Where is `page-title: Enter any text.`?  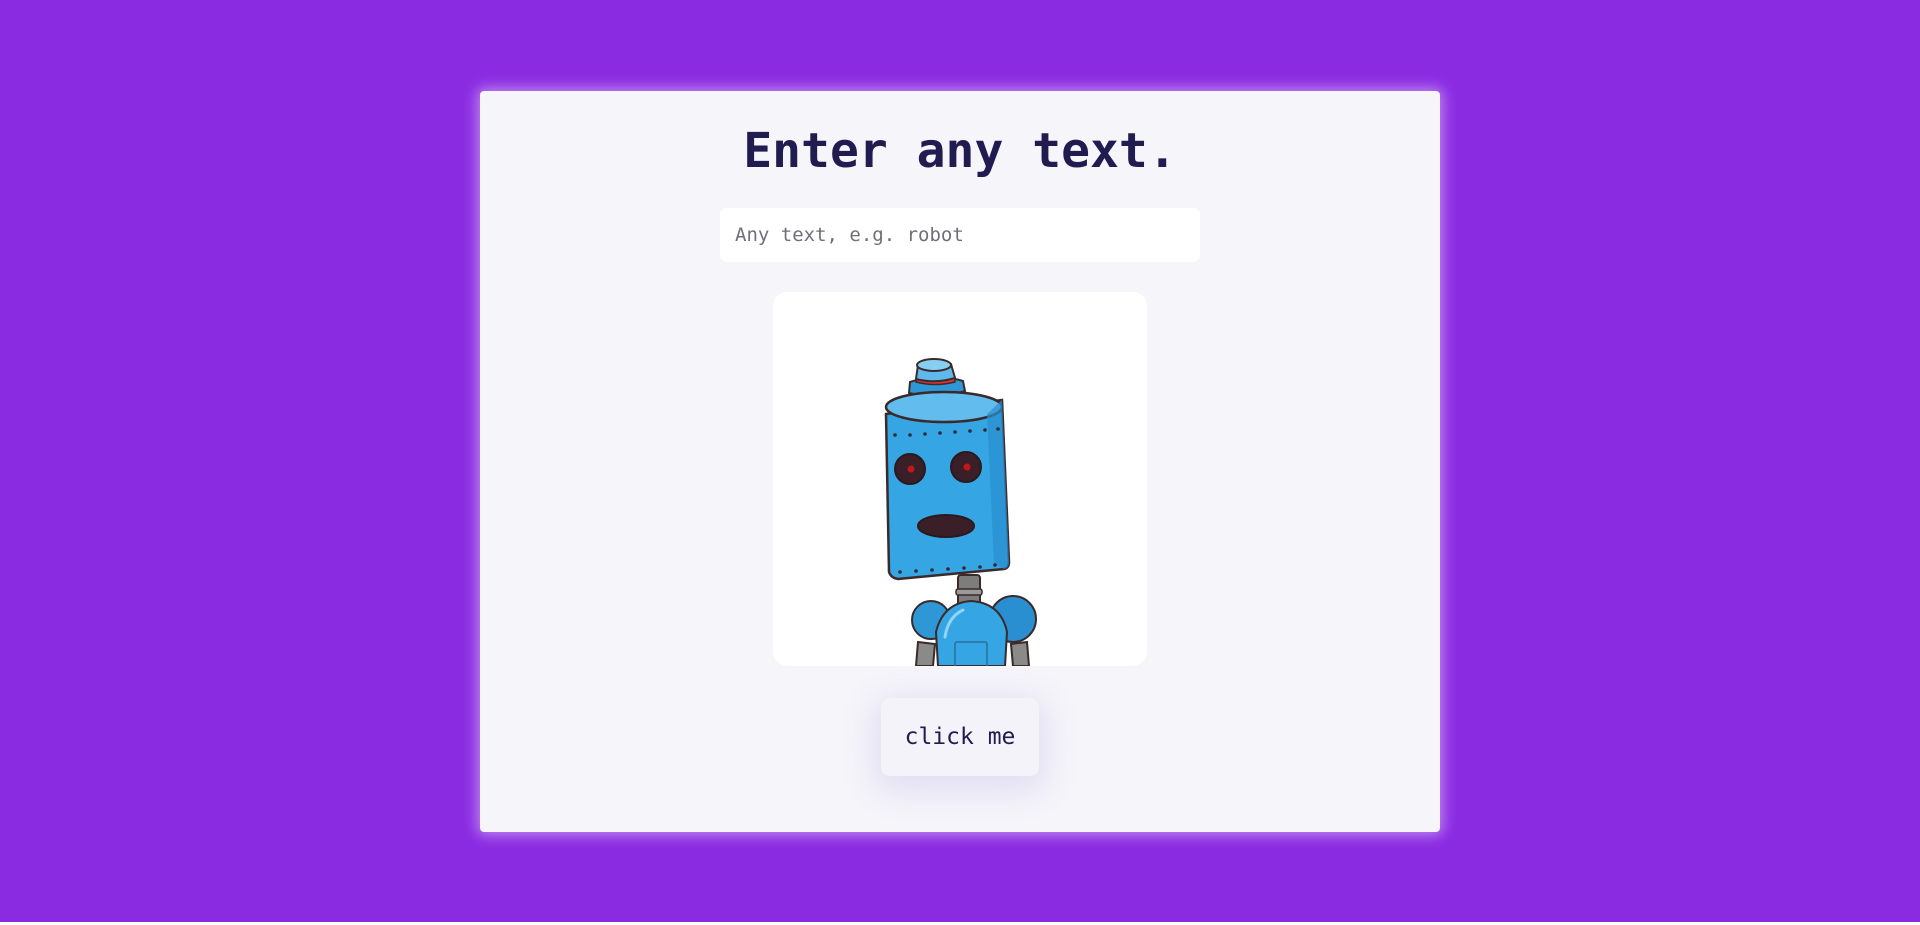 page-title: Enter any text. is located at coordinates (960, 151).